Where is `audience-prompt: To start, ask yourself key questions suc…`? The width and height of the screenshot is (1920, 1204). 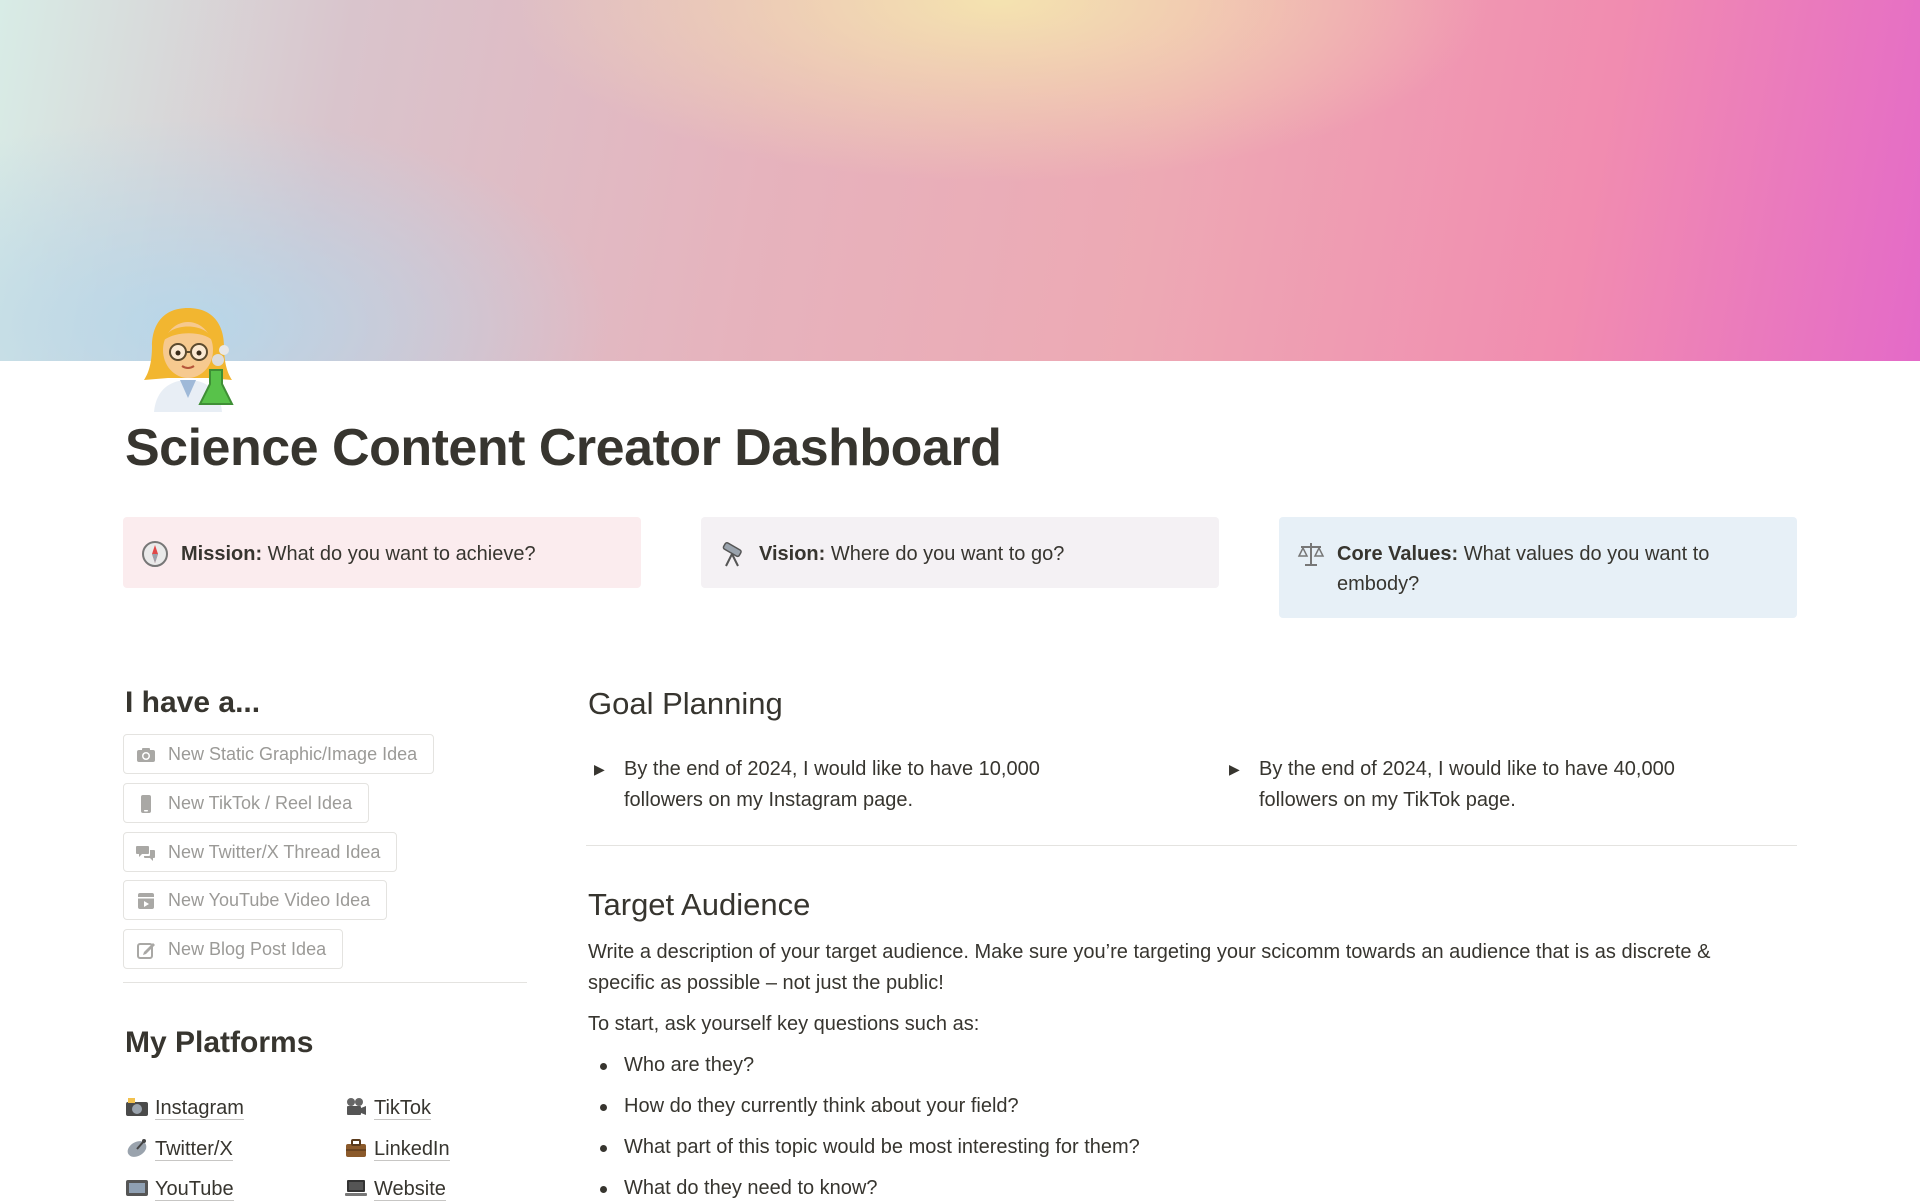 audience-prompt: To start, ask yourself key questions suc… is located at coordinates (784, 1024).